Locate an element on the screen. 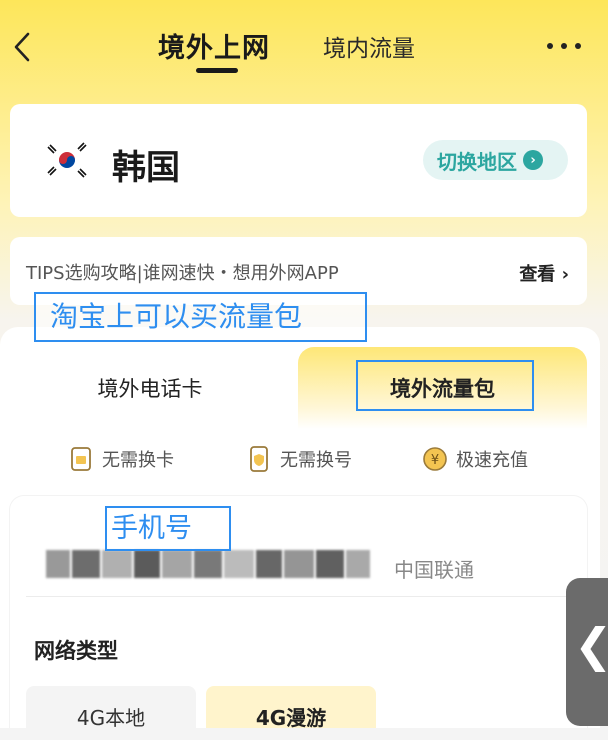 The height and width of the screenshot is (740, 608). top-nav: 境外上网 境内流量 is located at coordinates (304, 45).